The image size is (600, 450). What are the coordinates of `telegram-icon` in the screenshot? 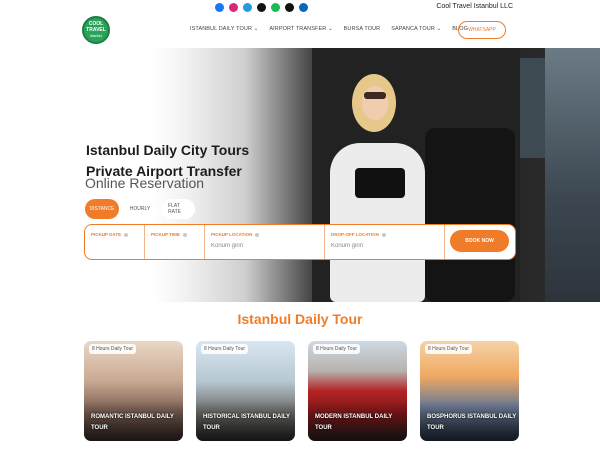 It's located at (247, 7).